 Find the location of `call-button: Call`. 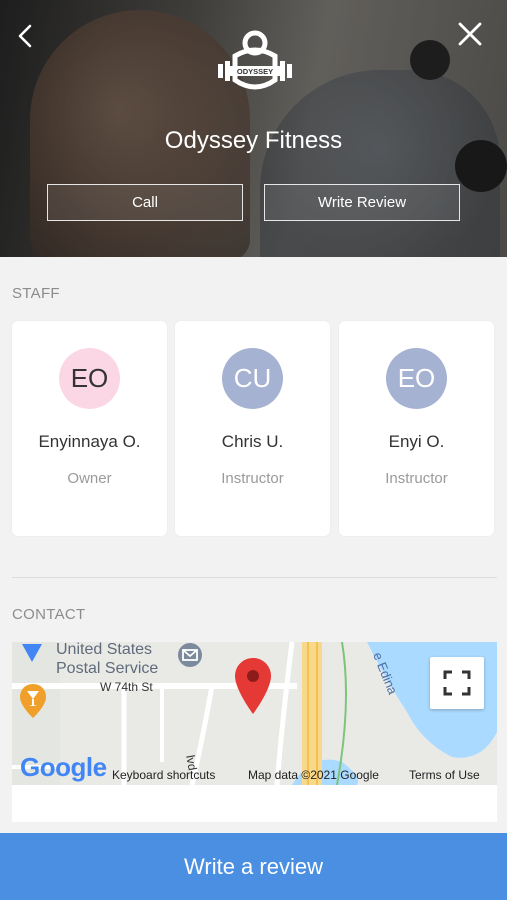

call-button: Call is located at coordinates (145, 202).